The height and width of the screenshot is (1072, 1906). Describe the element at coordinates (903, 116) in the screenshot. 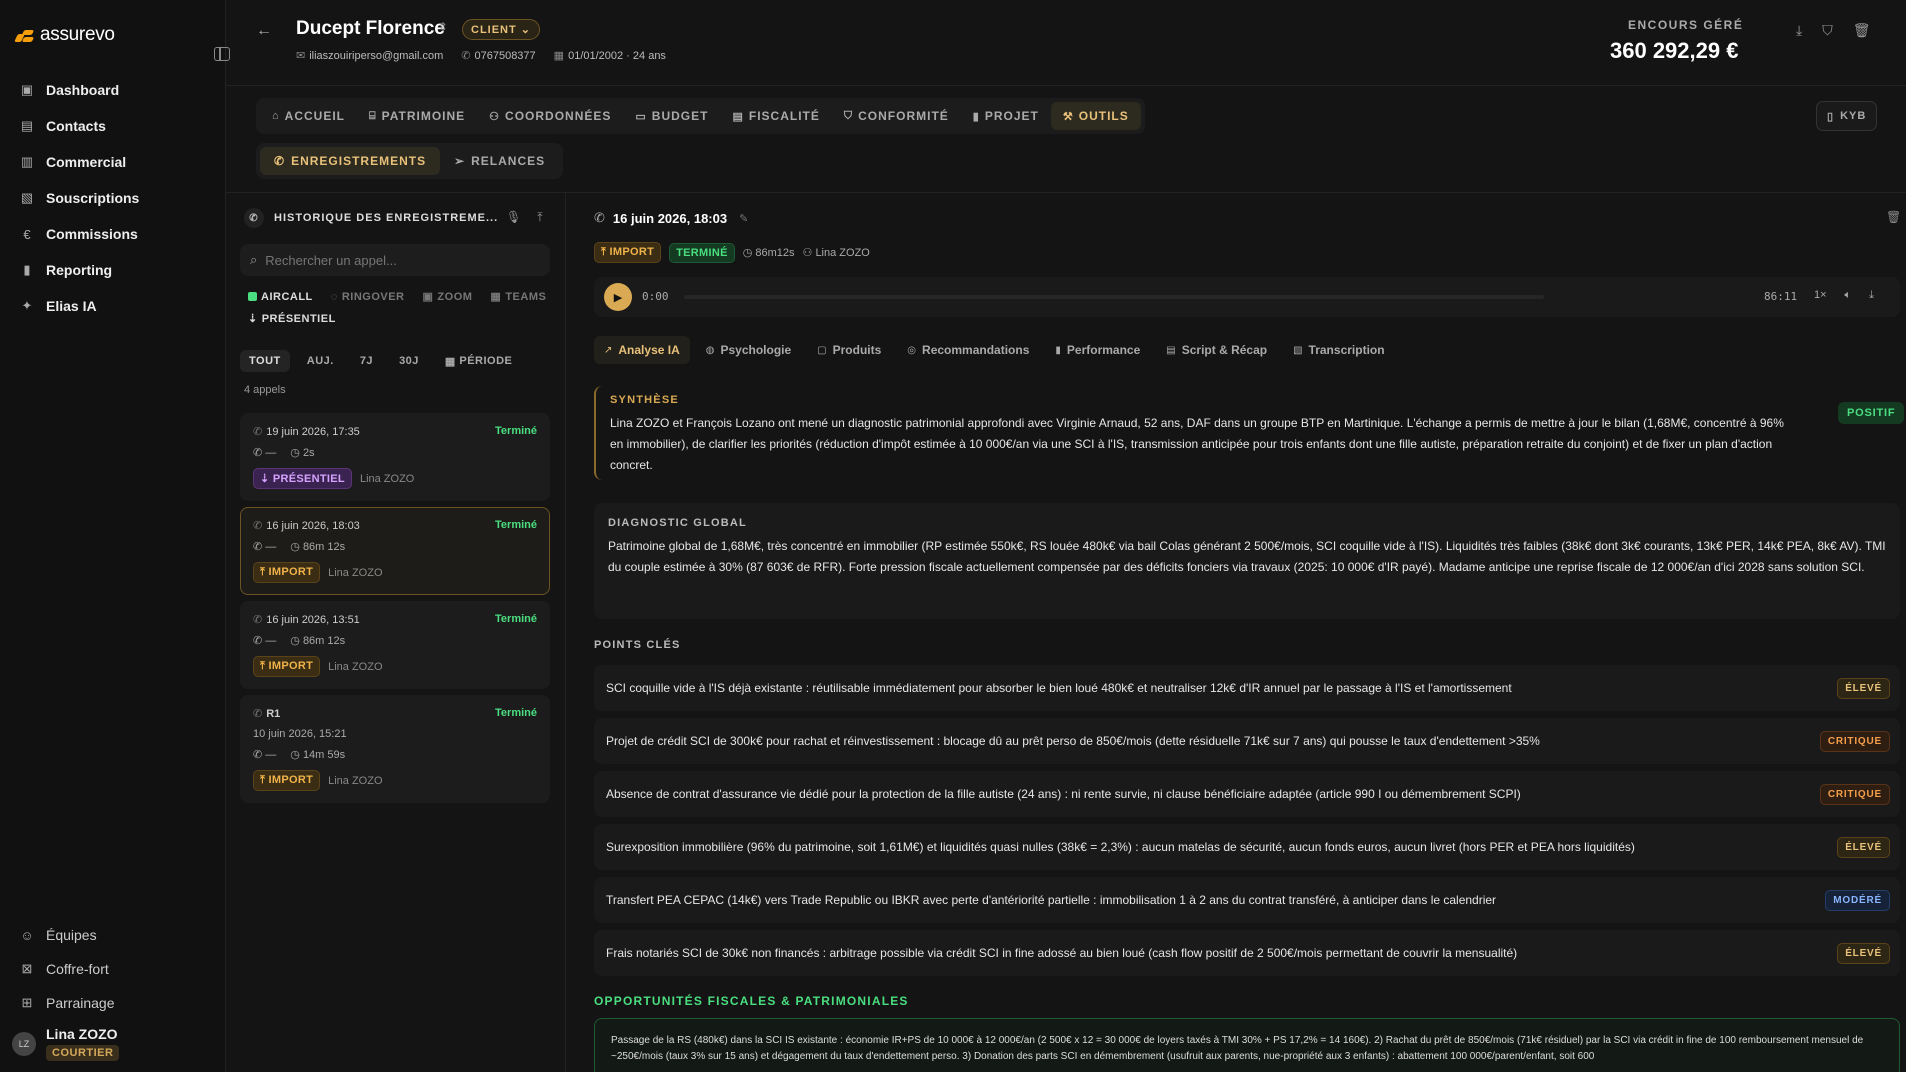

I see `tab-label: CONFORMITÉ` at that location.